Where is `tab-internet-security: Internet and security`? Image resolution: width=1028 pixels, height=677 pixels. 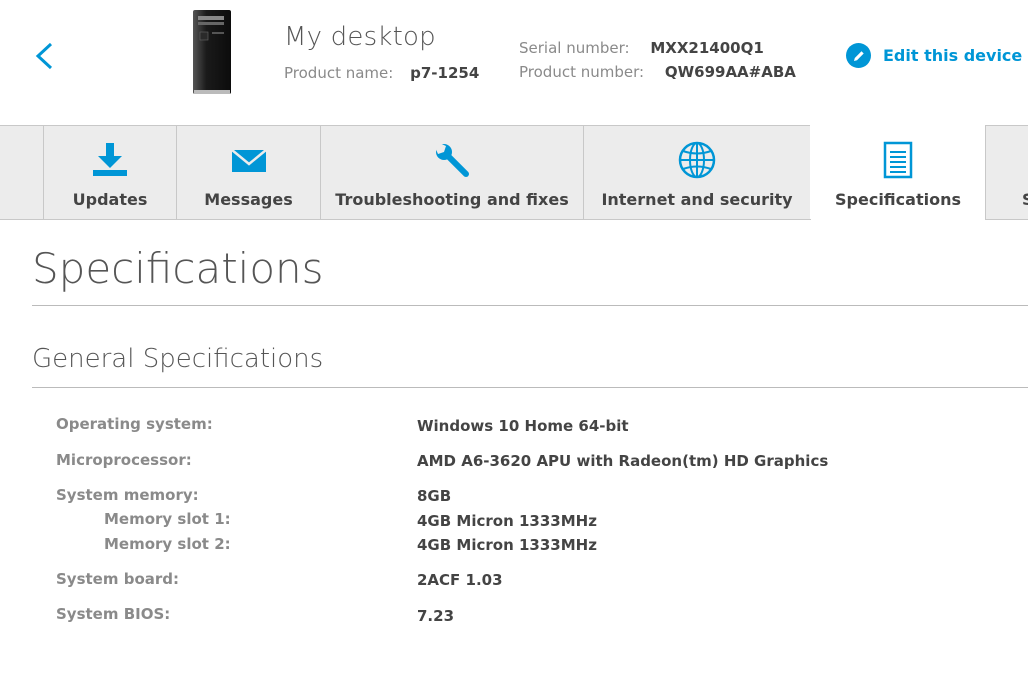 tab-internet-security: Internet and security is located at coordinates (697, 172).